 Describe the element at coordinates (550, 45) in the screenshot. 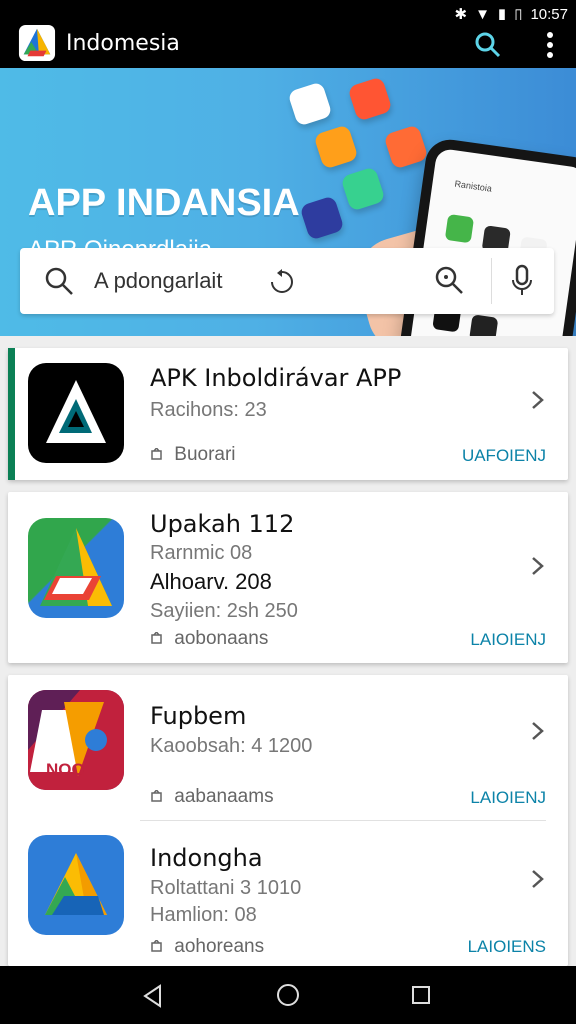

I see `more-vert-icon` at that location.